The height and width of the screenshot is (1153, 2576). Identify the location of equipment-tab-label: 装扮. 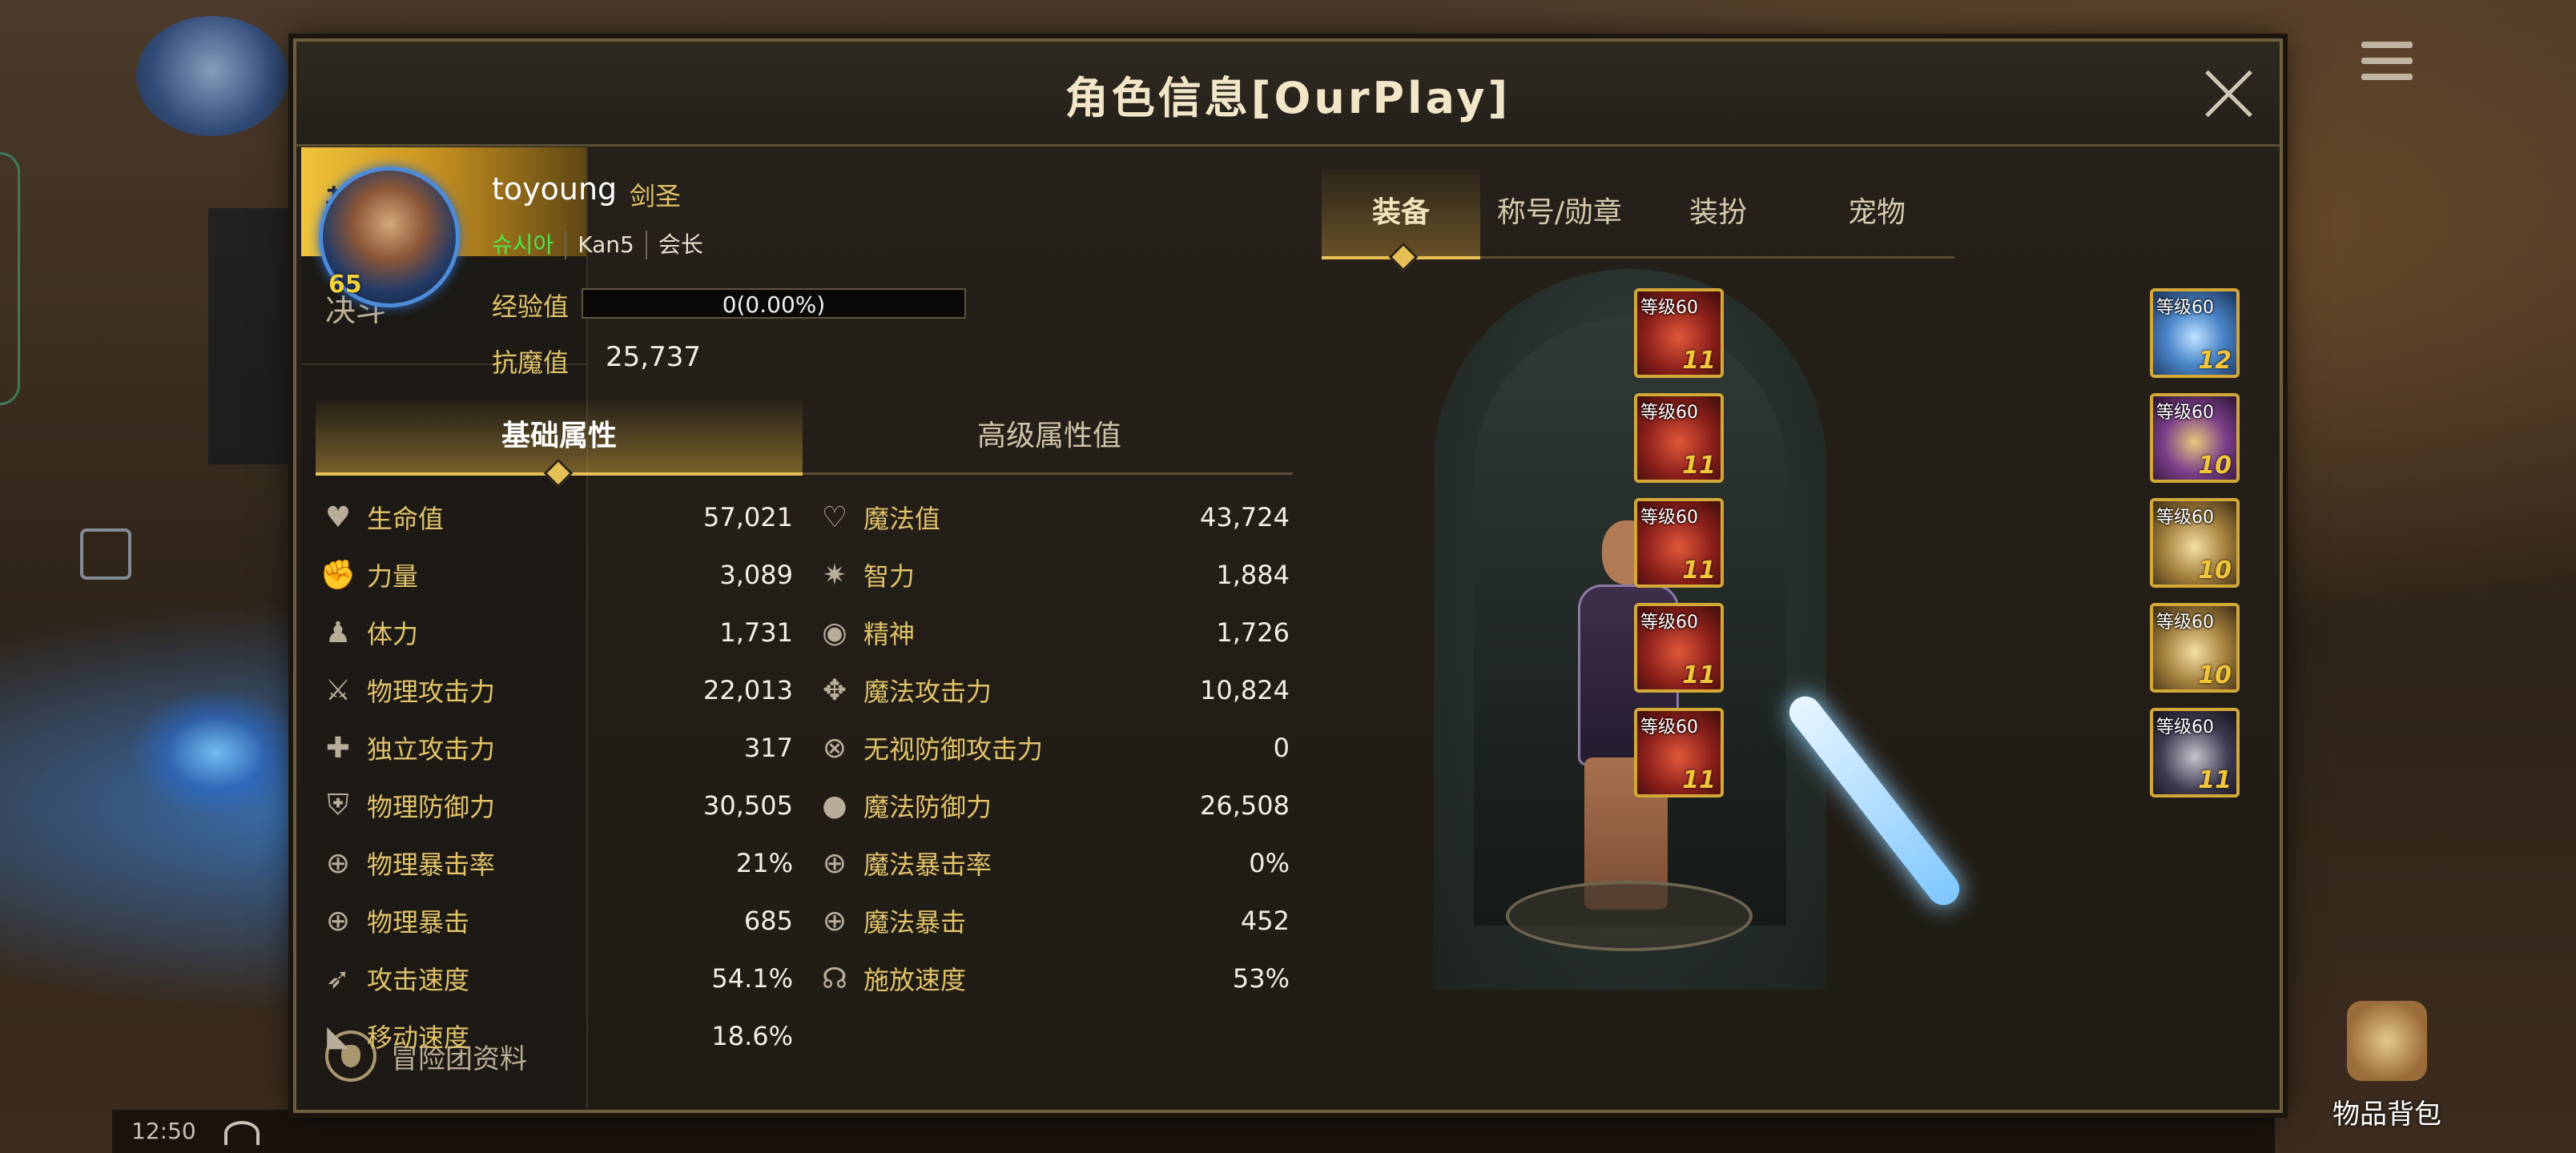
(1717, 212).